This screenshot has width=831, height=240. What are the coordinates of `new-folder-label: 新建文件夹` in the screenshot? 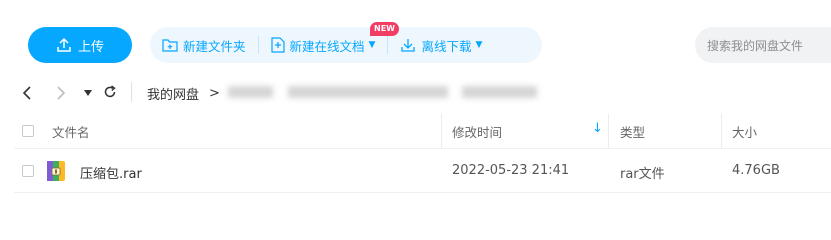 It's located at (214, 46).